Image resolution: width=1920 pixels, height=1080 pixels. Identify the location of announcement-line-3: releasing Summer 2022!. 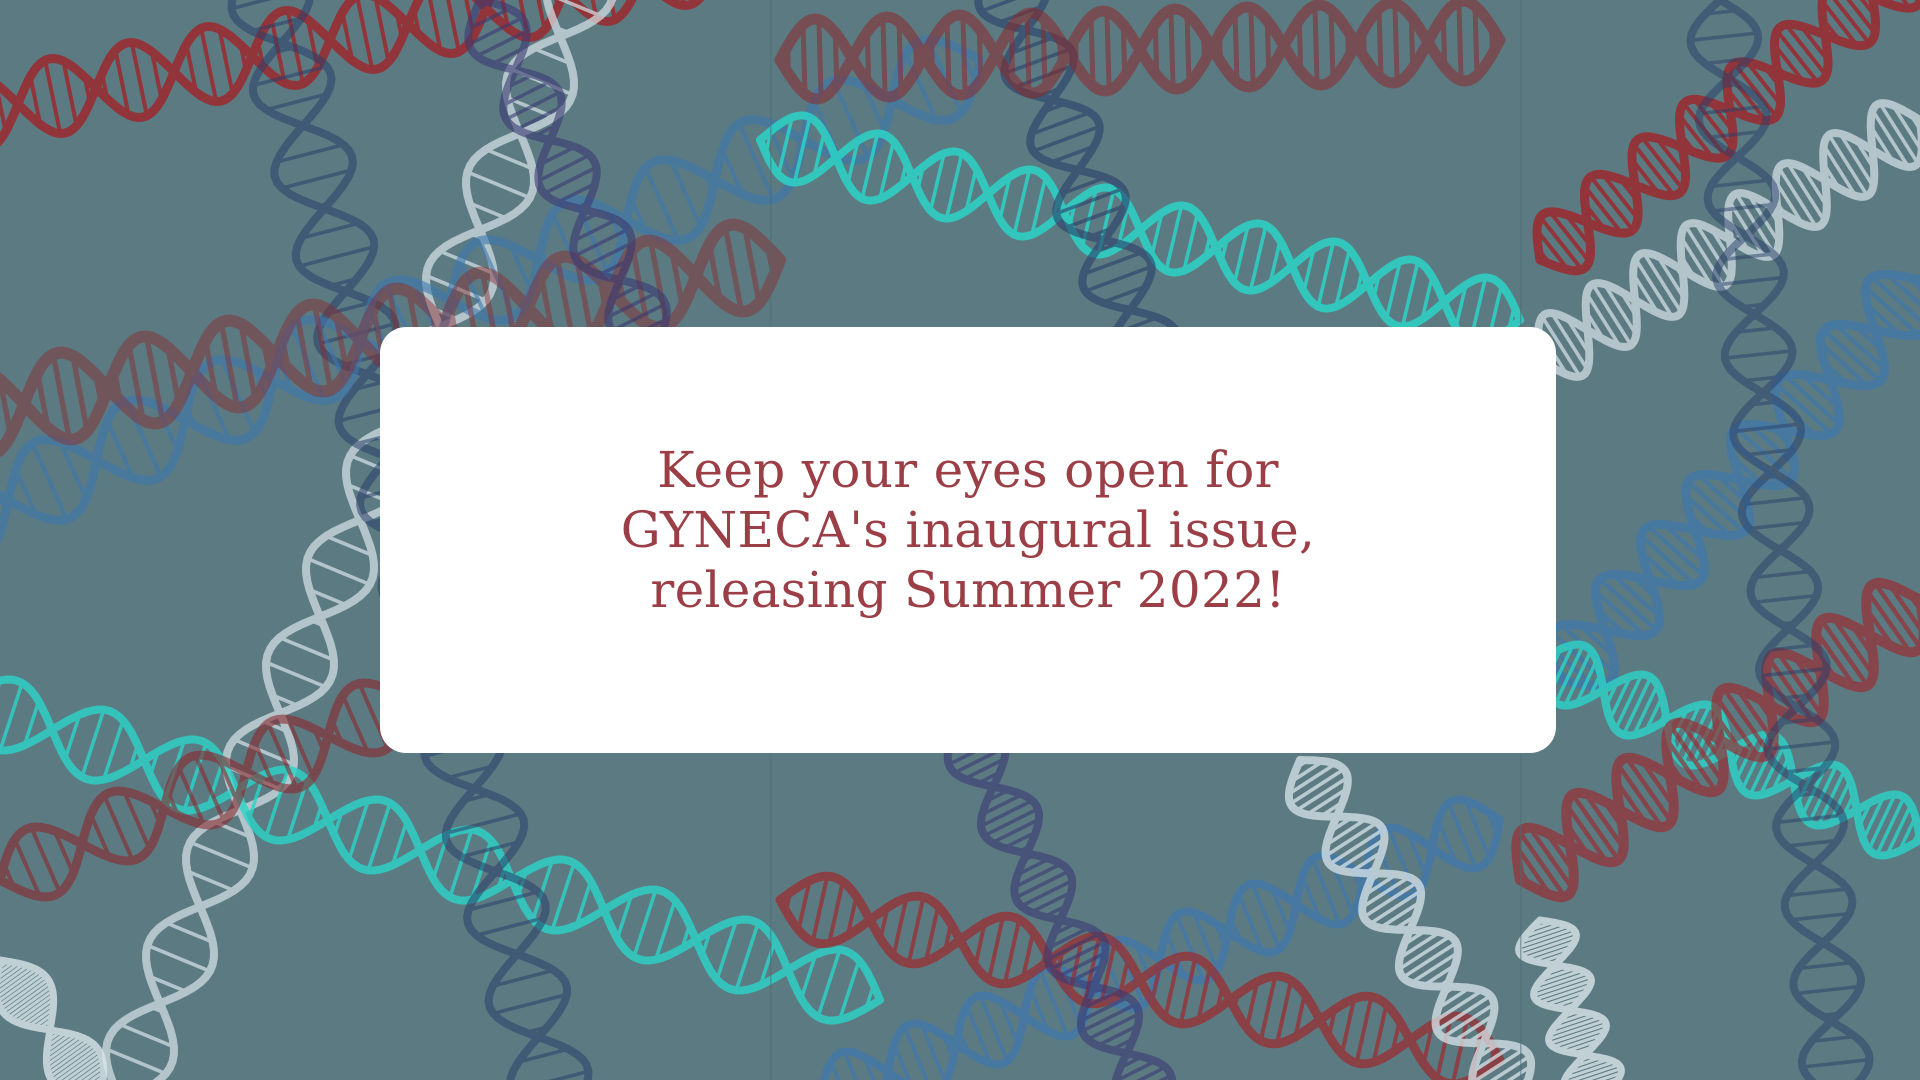
(968, 590).